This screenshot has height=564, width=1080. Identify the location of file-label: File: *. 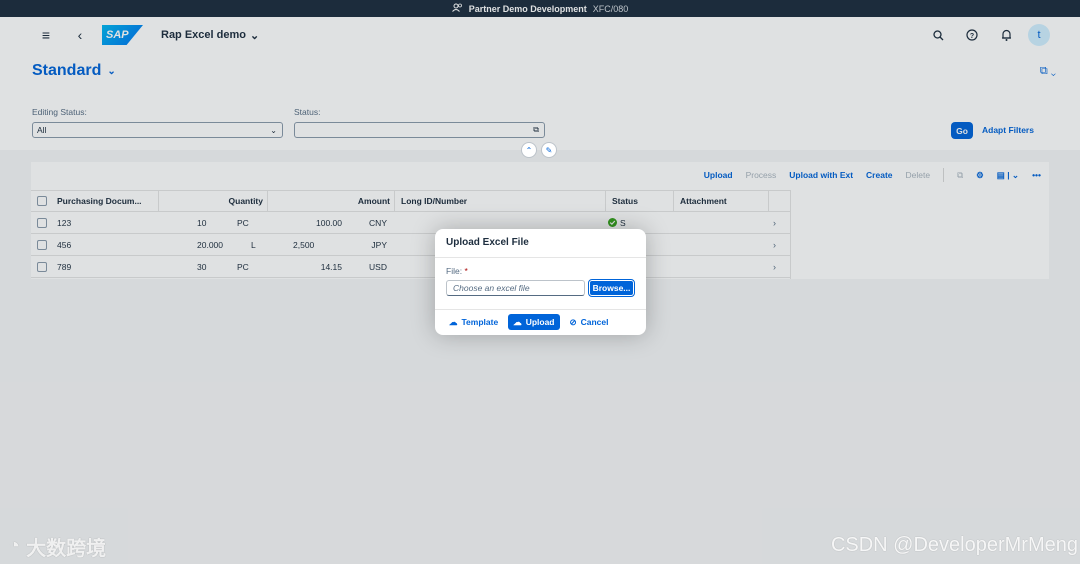
(457, 271).